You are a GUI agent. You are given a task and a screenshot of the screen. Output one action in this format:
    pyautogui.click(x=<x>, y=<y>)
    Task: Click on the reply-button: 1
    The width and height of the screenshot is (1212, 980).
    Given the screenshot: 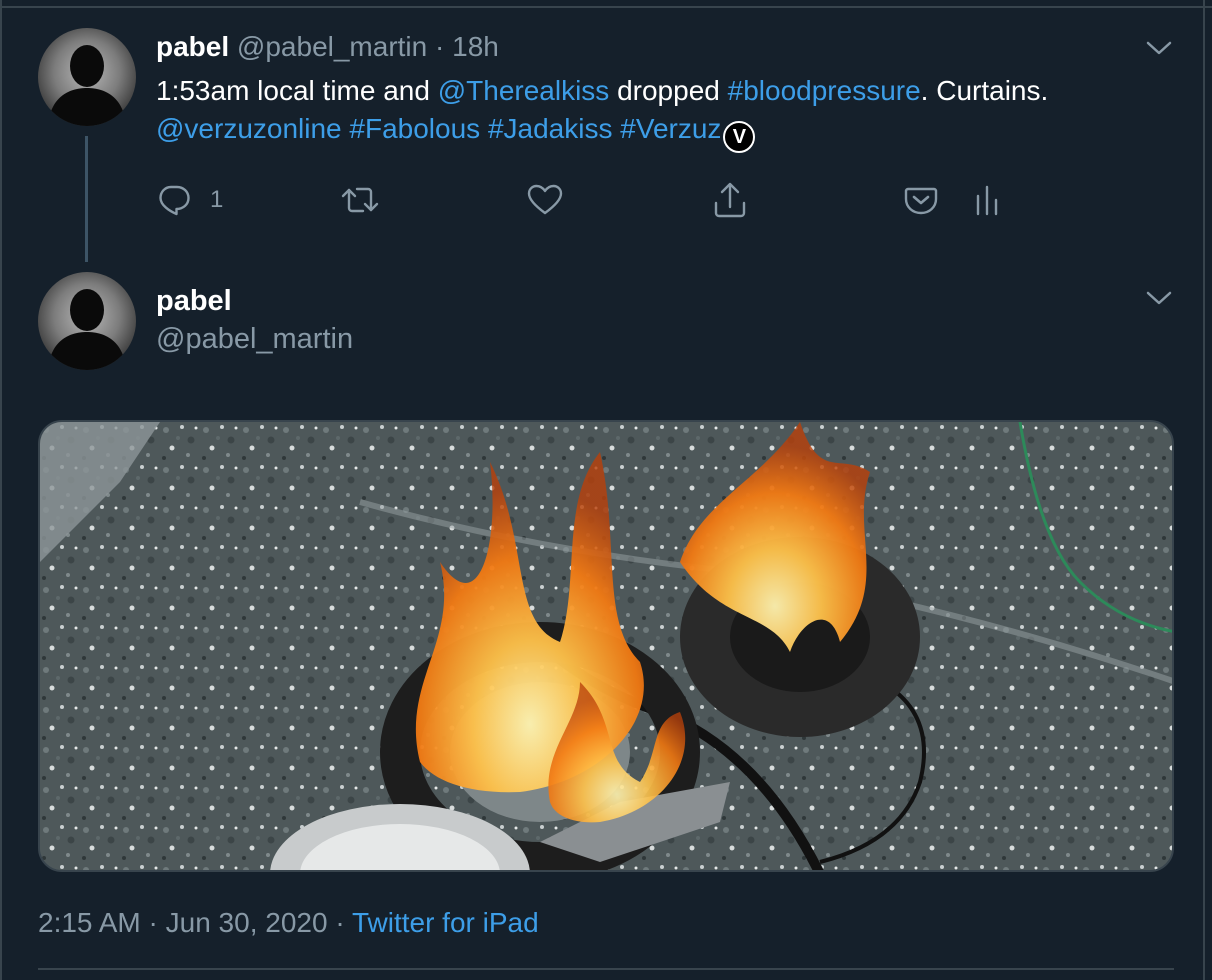 What is the action you would take?
    pyautogui.click(x=189, y=200)
    